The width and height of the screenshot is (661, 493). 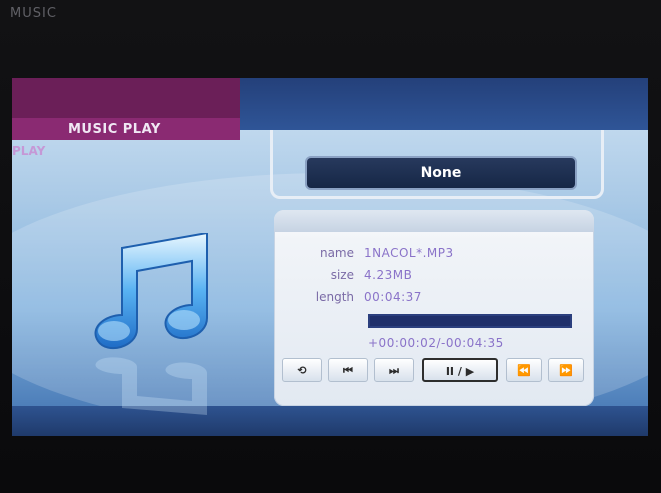 I want to click on top-faint-label: MUSIC, so click(x=33, y=13).